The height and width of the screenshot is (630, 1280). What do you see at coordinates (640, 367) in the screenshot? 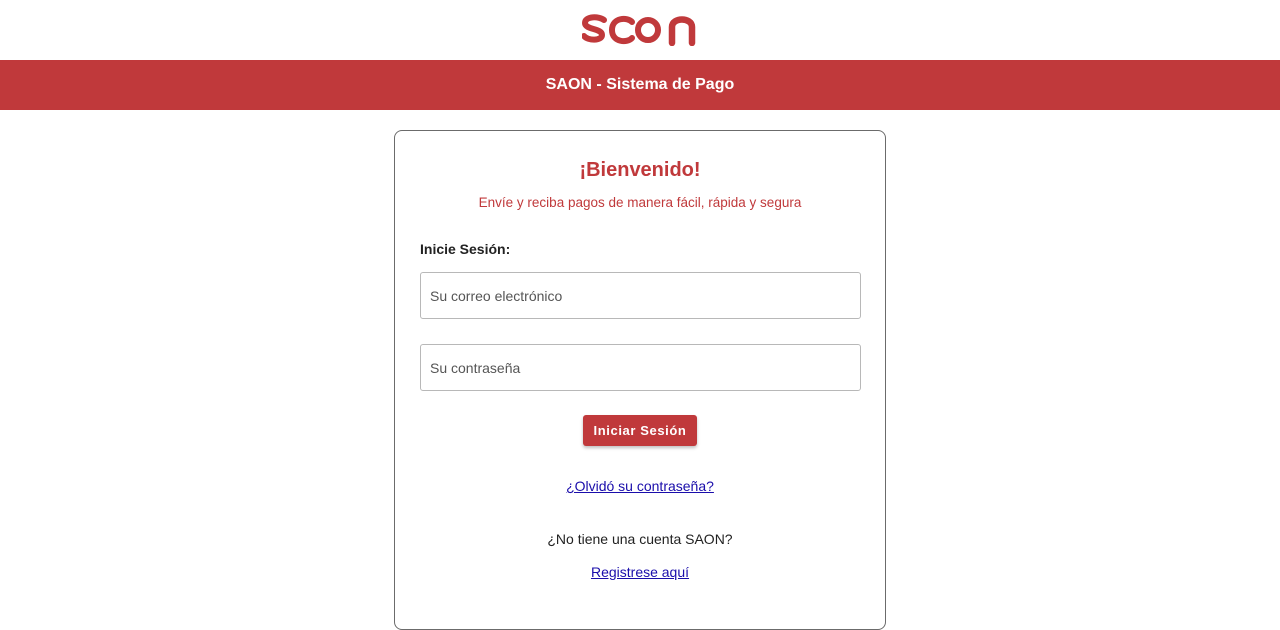
I see `password-field` at bounding box center [640, 367].